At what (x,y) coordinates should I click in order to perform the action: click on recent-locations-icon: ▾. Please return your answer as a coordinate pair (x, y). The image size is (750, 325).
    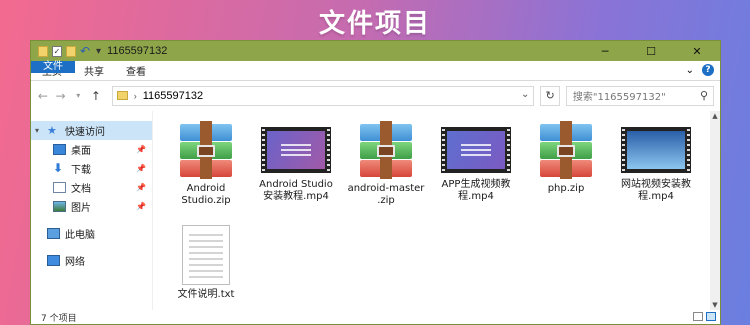
    Looking at the image, I should click on (78, 95).